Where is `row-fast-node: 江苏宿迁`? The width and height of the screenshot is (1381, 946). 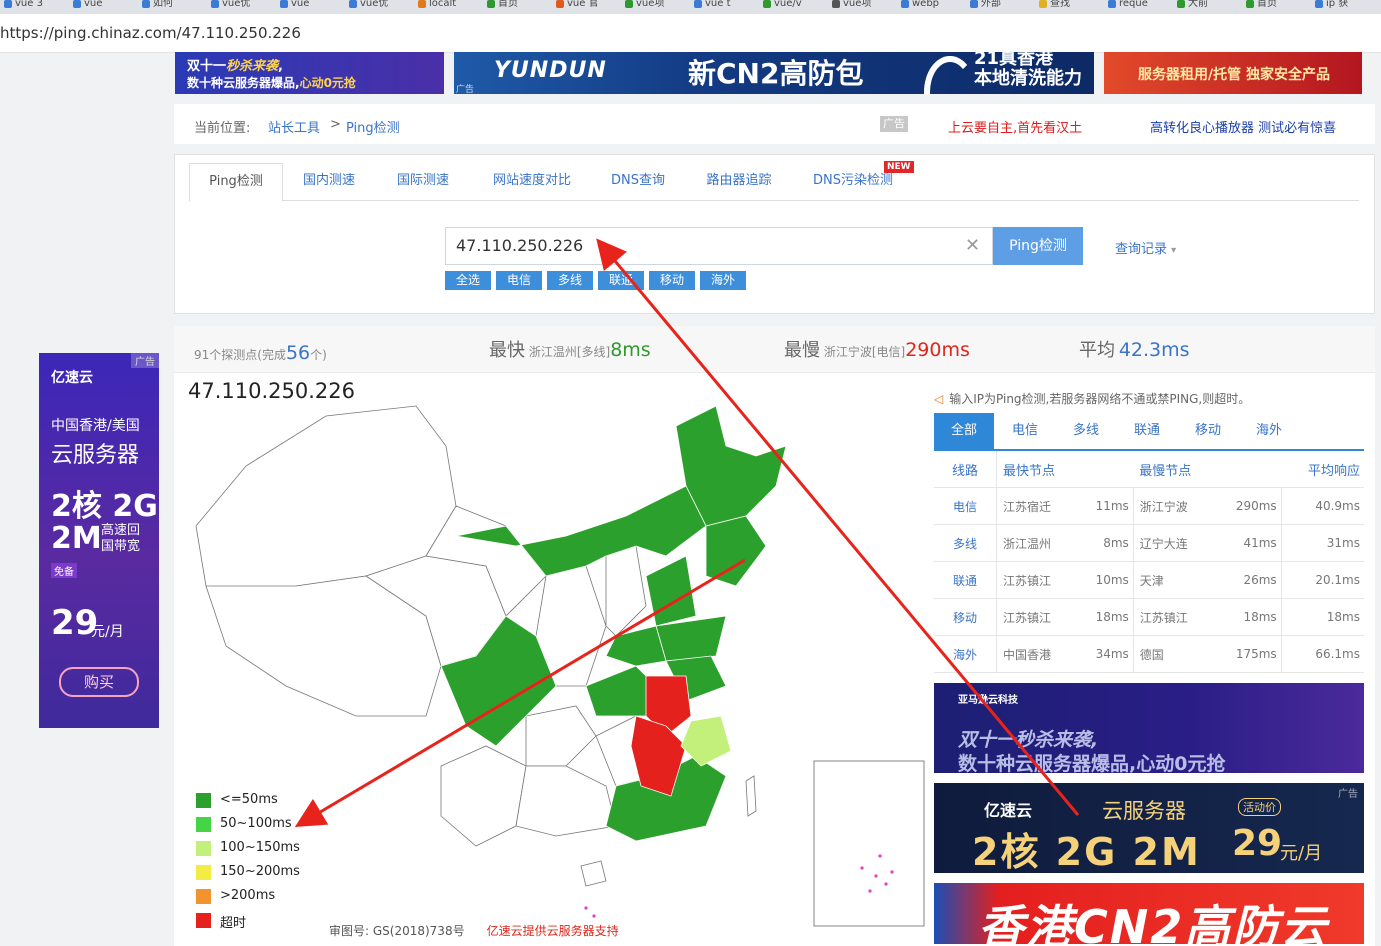
row-fast-node: 江苏宿迁 is located at coordinates (1037, 506).